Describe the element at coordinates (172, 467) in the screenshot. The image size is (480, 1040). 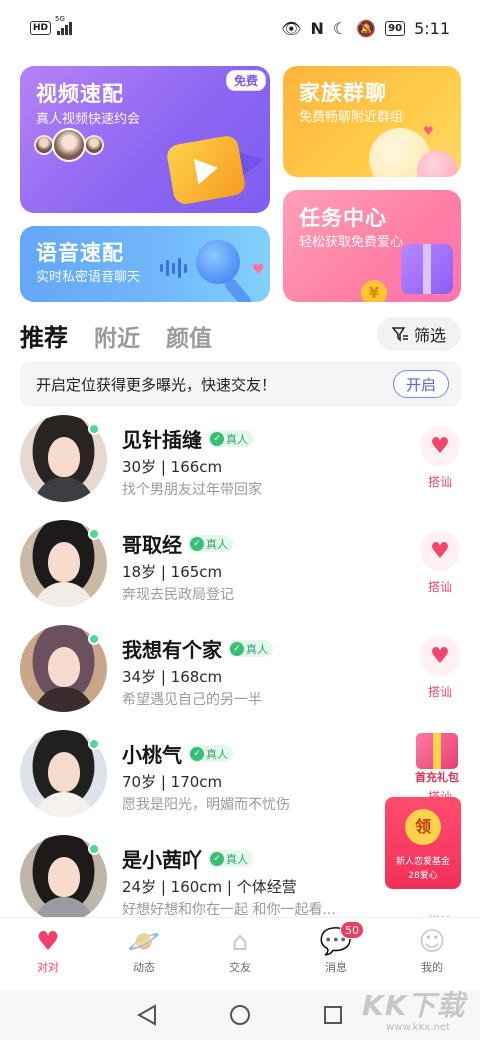
I see `user-info: 30岁 | 166cm` at that location.